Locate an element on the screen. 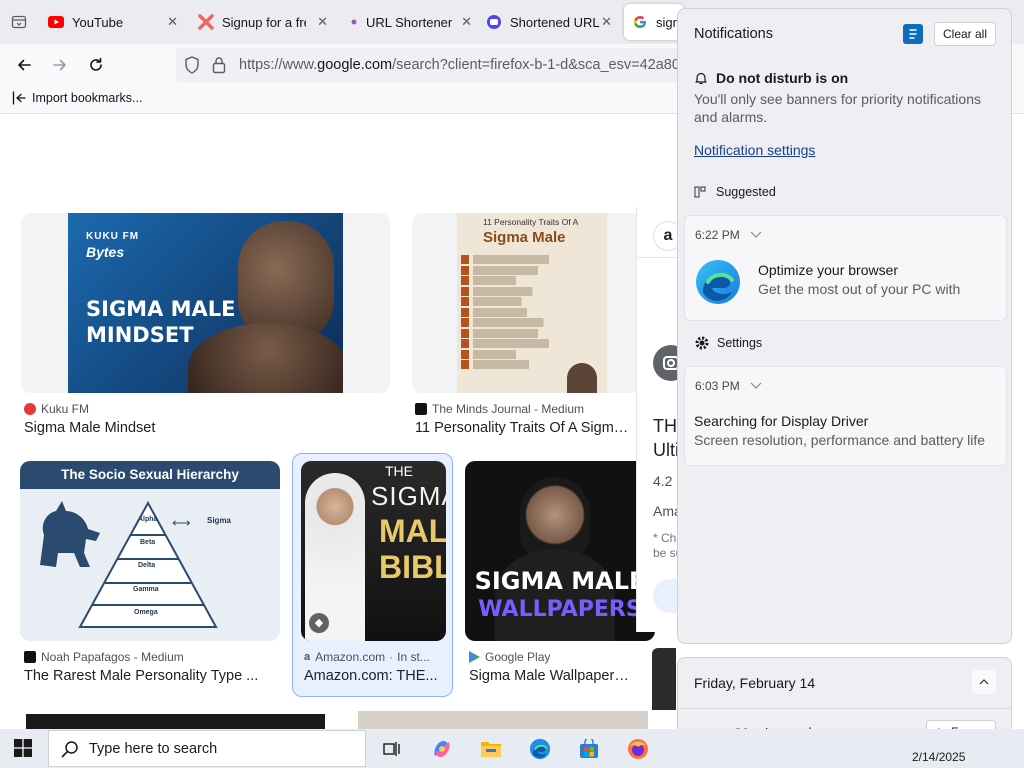  result-source: Google Play is located at coordinates (509, 657).